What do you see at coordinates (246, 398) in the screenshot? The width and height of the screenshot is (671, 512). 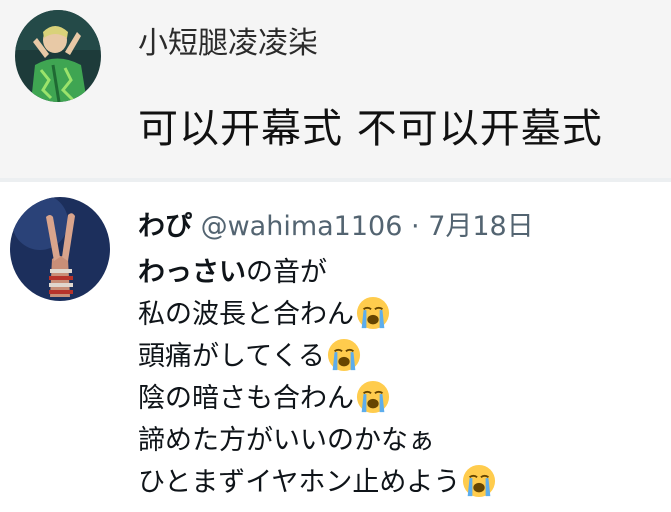 I see `tweet-line-text: 陰の暗さも合わん` at bounding box center [246, 398].